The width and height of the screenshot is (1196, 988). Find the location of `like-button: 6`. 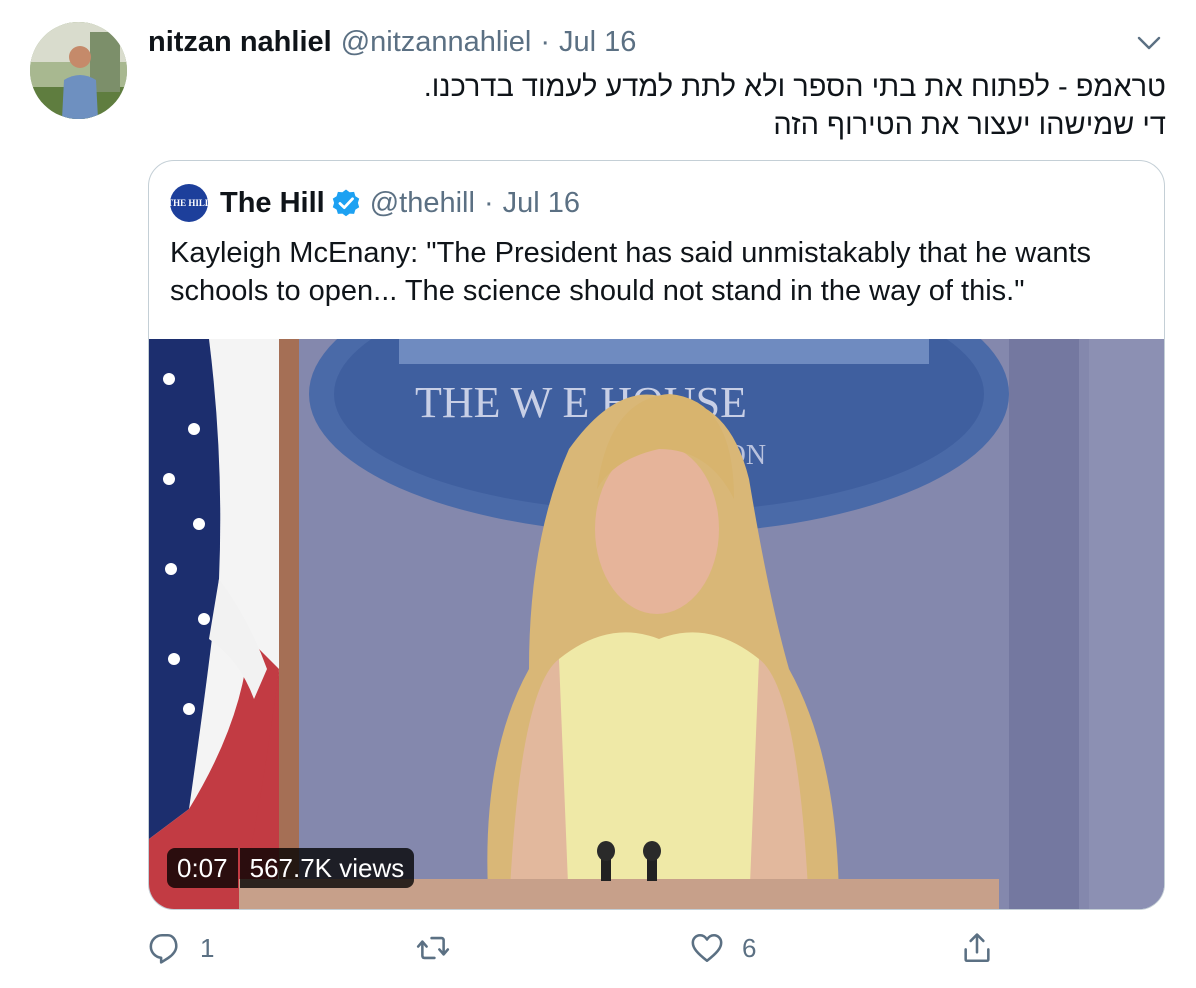

like-button: 6 is located at coordinates (723, 948).